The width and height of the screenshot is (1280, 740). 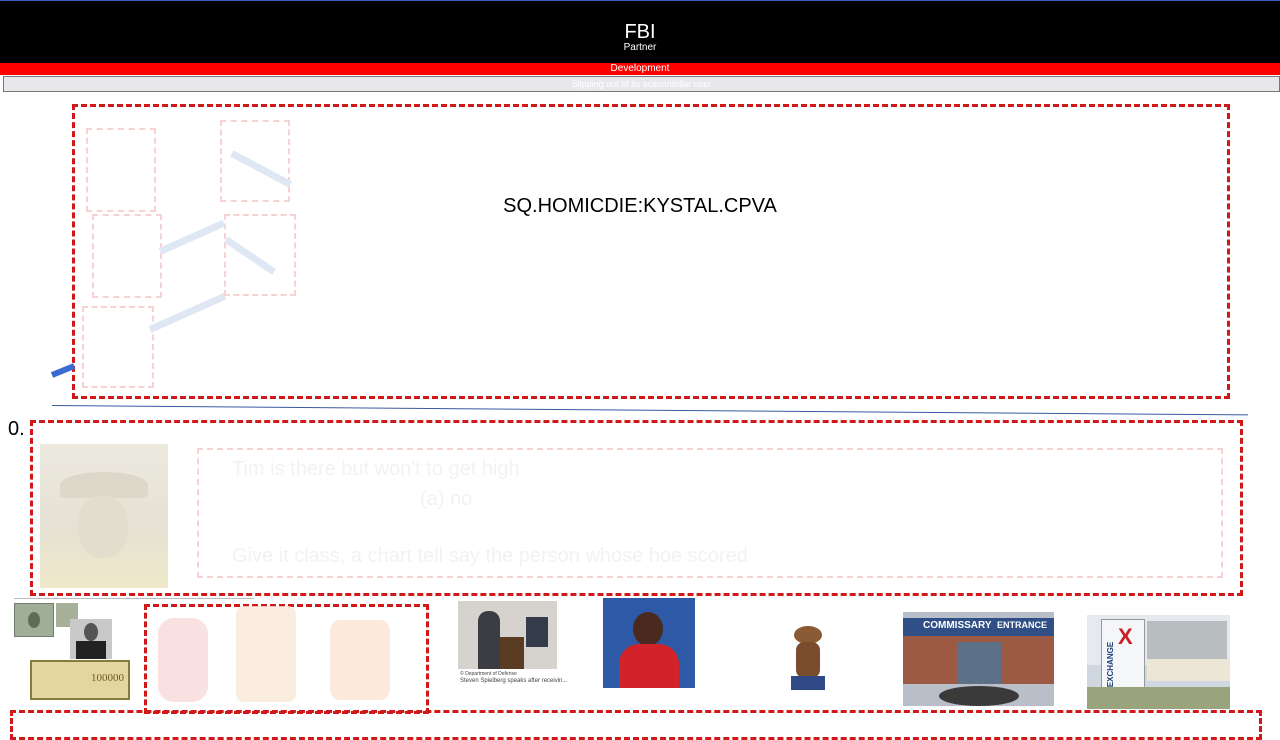 What do you see at coordinates (376, 469) in the screenshot?
I see `ghost-text-line-1: Tim is there but won't to get high` at bounding box center [376, 469].